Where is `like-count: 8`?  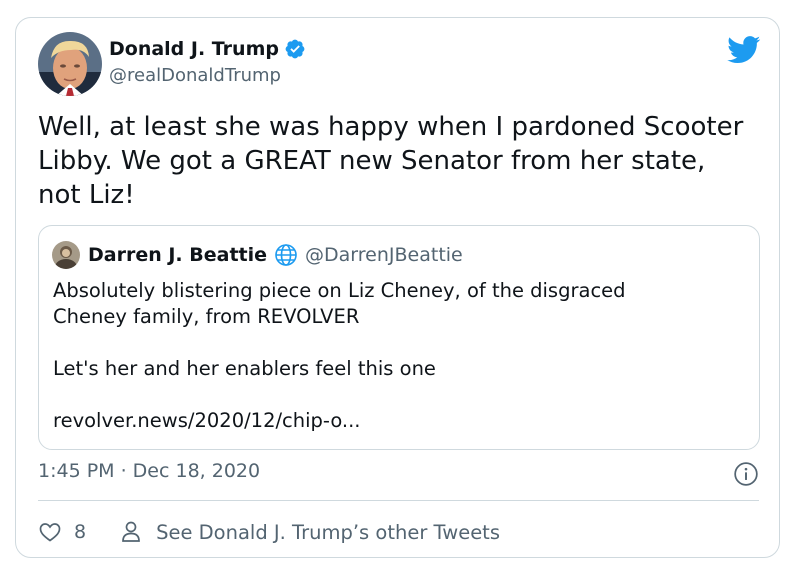 like-count: 8 is located at coordinates (80, 532).